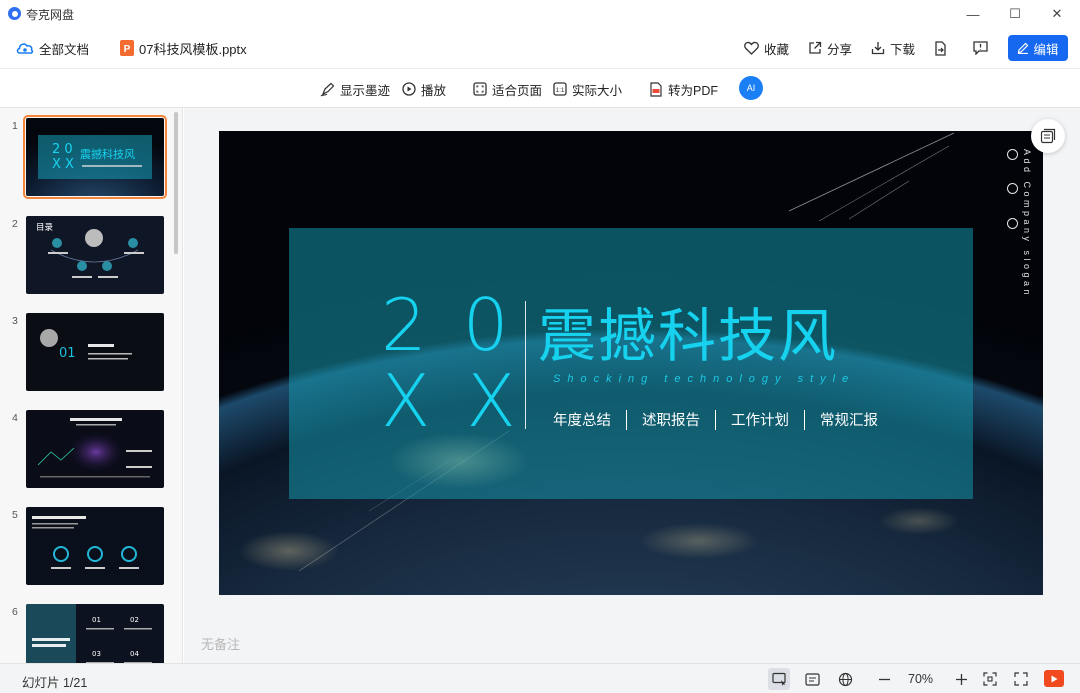  What do you see at coordinates (95, 157) in the screenshot?
I see `slide-thumbnail-1: 2 0 X X 震撼科技风` at bounding box center [95, 157].